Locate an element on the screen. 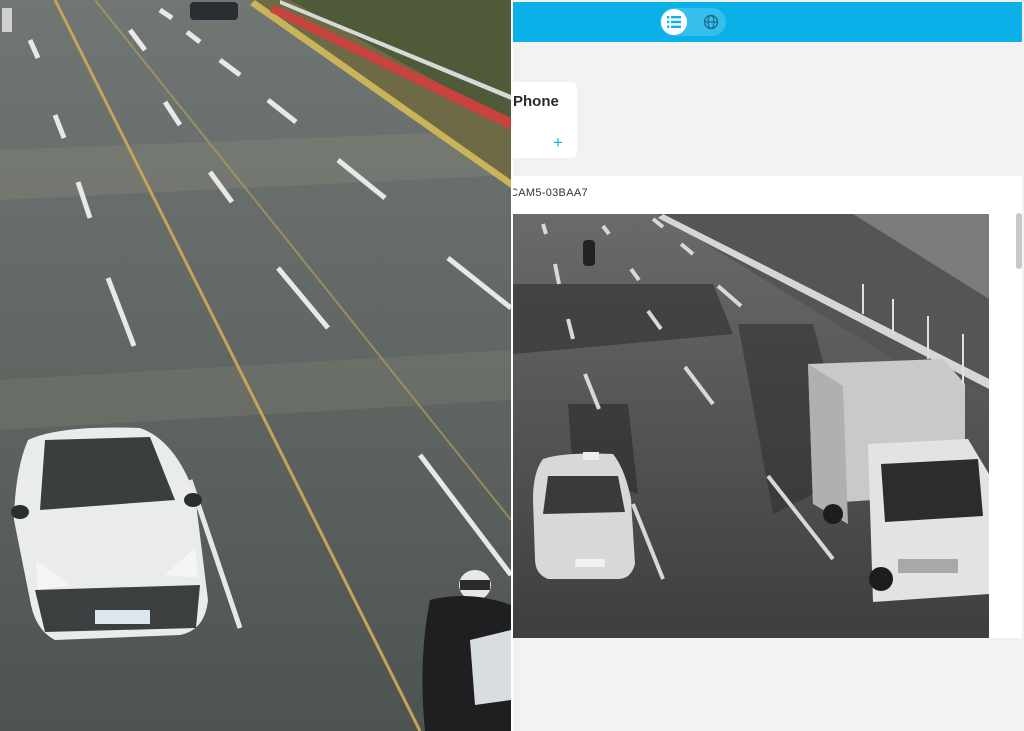 The height and width of the screenshot is (731, 1024). list-icon is located at coordinates (674, 22).